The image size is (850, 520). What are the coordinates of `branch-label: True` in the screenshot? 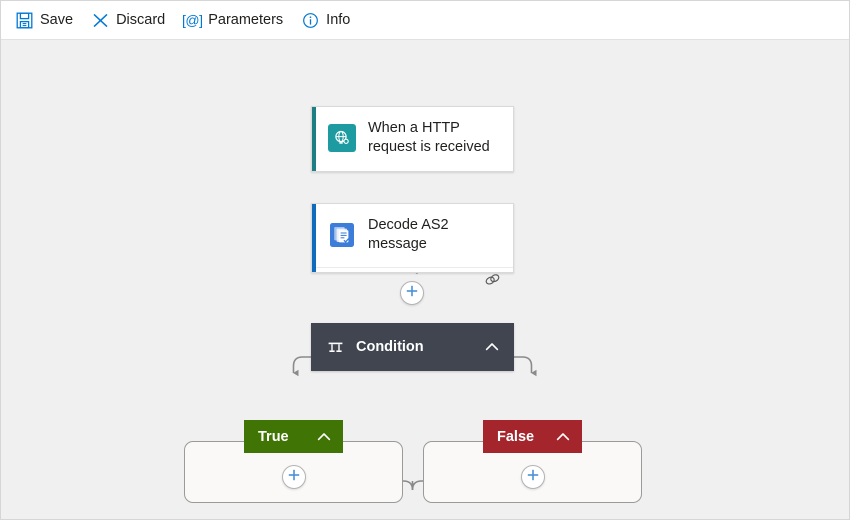 It's located at (273, 436).